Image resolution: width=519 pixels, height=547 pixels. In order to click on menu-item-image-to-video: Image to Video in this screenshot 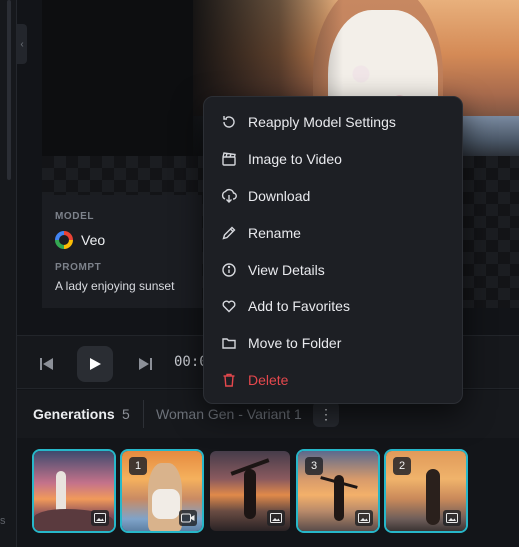, I will do `click(333, 159)`.